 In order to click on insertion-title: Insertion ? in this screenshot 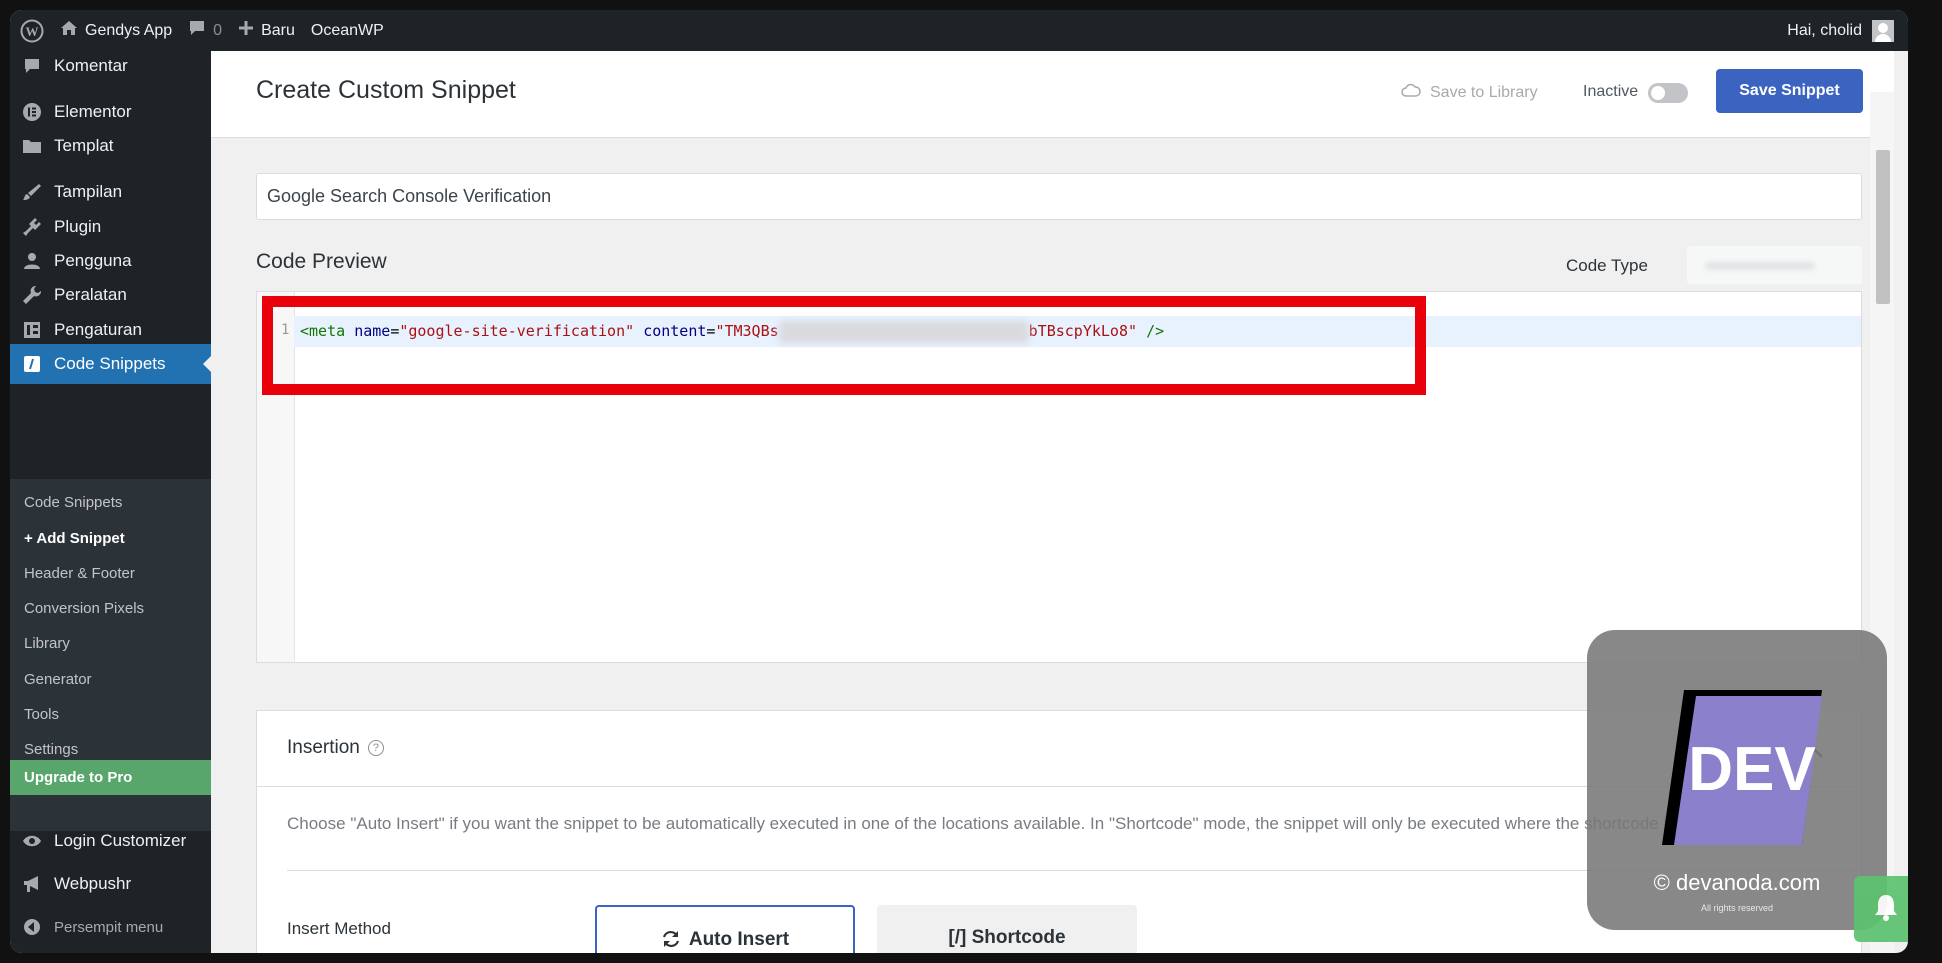, I will do `click(335, 748)`.